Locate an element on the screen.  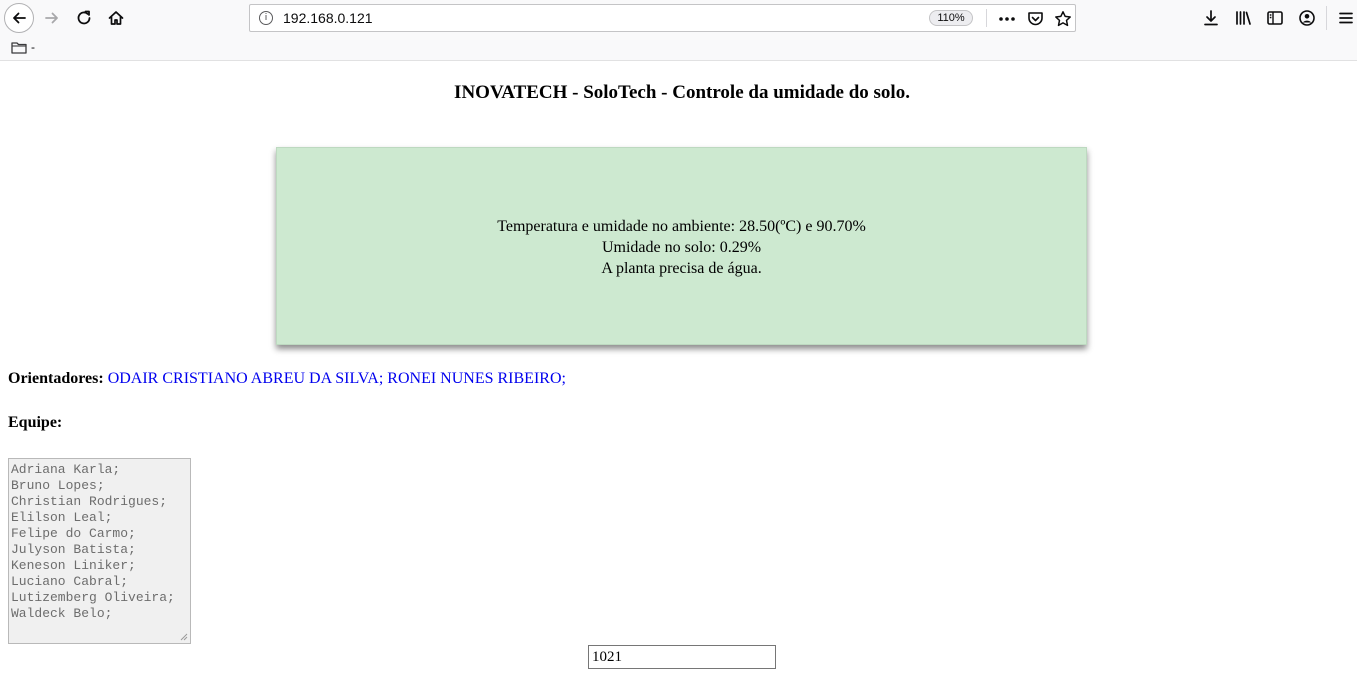
plant-status-message: A planta precisa de água. is located at coordinates (681, 268).